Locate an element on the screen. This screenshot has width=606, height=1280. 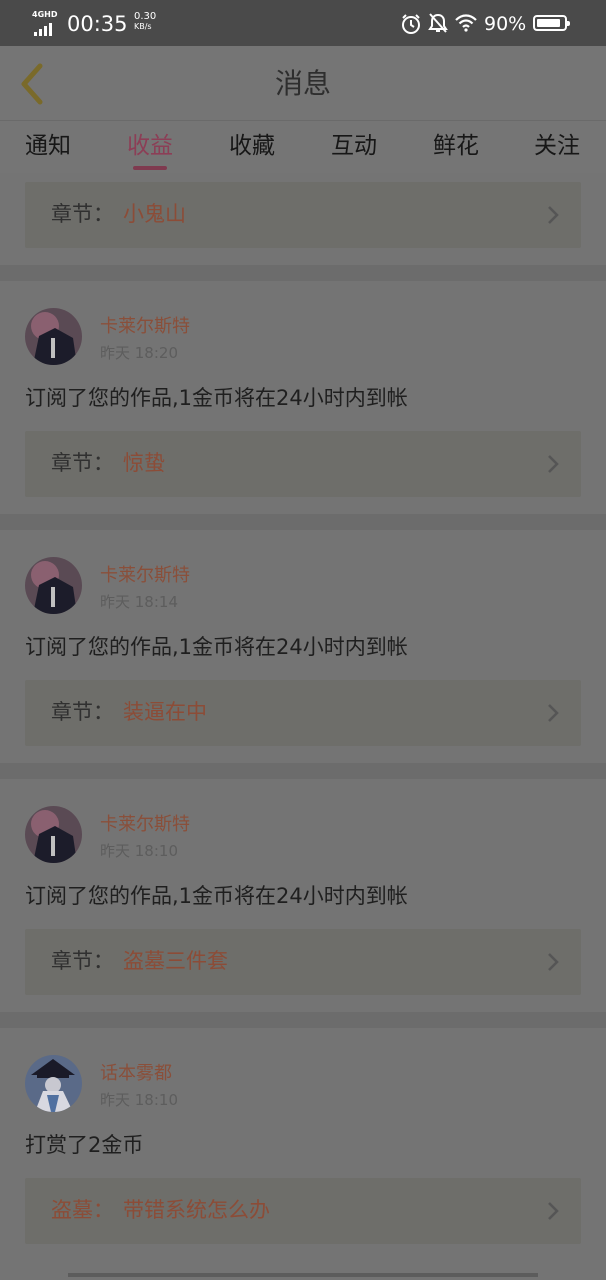
chapter-link: 章节： 小鬼山 is located at coordinates (303, 215).